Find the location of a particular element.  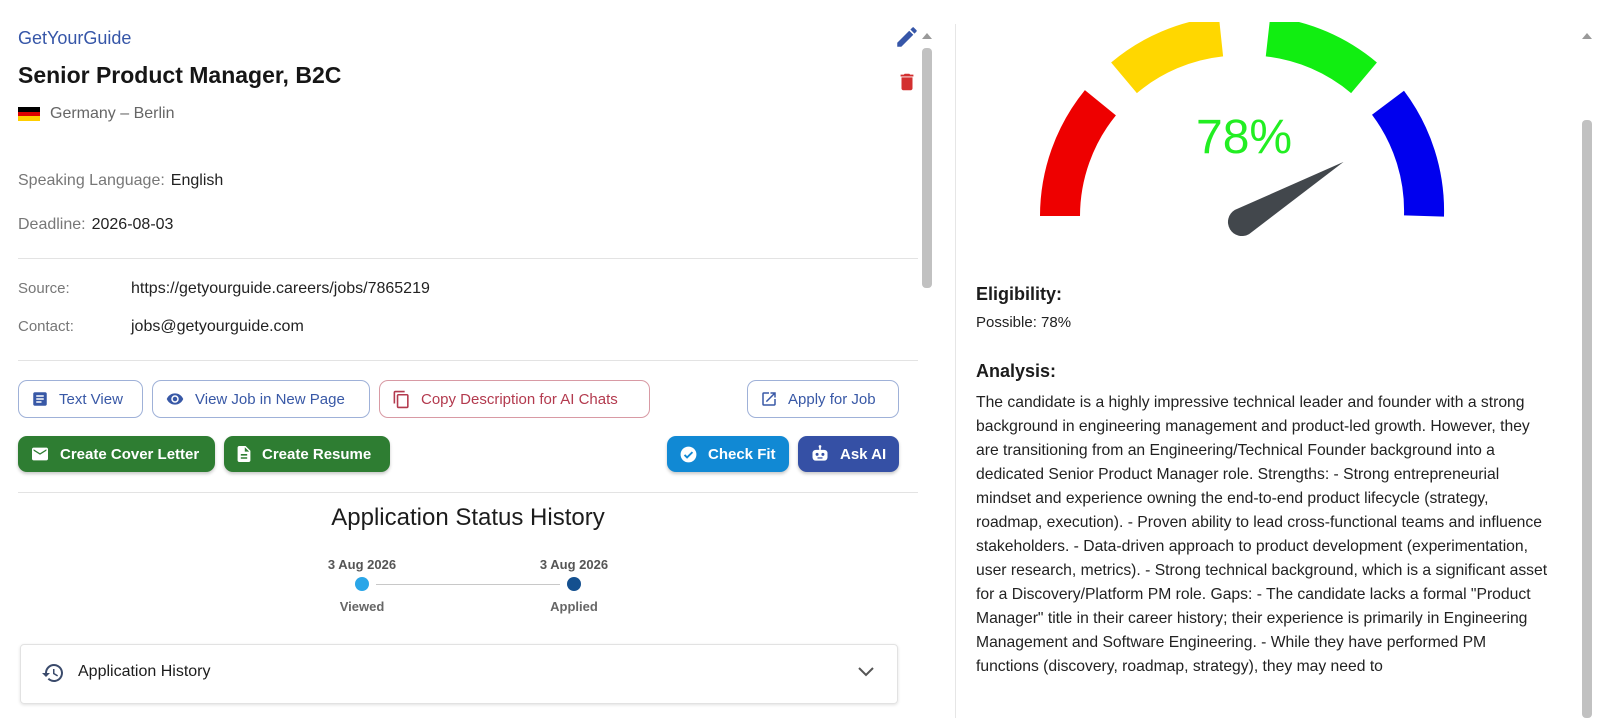

ask-ai-label: Ask AI is located at coordinates (863, 454).